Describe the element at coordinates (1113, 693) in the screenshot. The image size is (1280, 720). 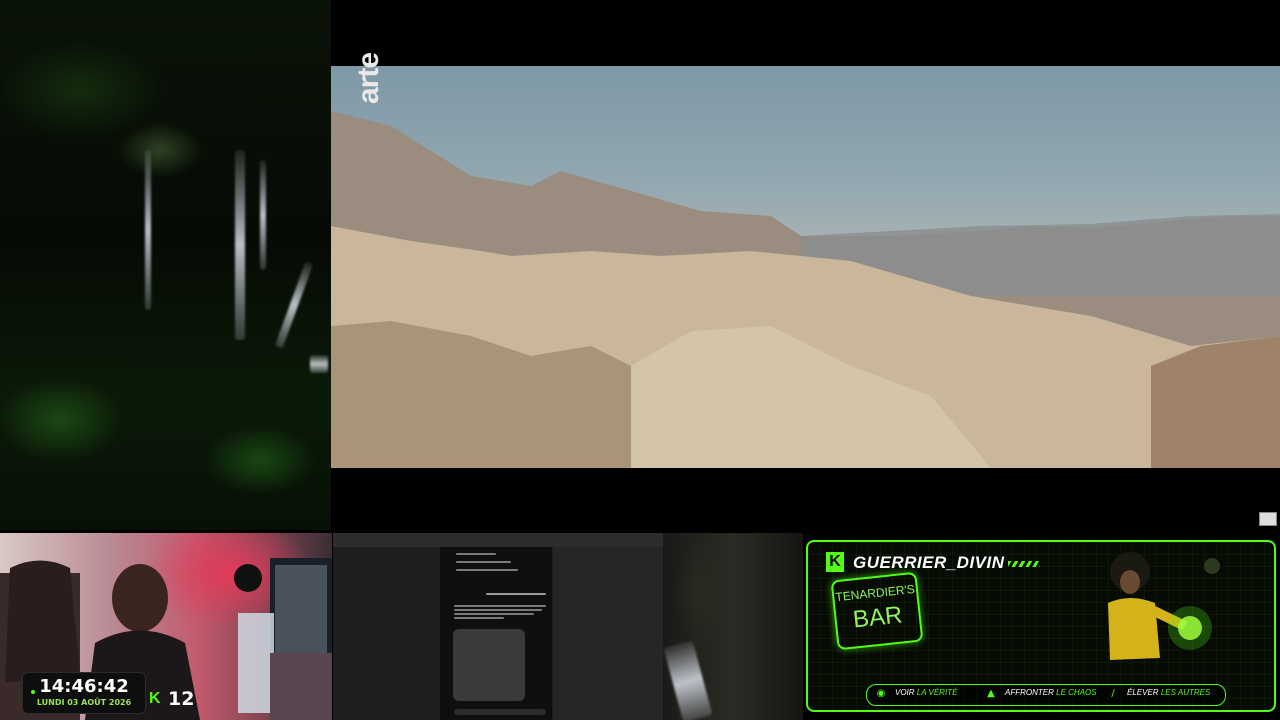
I see `feather-icon: /` at that location.